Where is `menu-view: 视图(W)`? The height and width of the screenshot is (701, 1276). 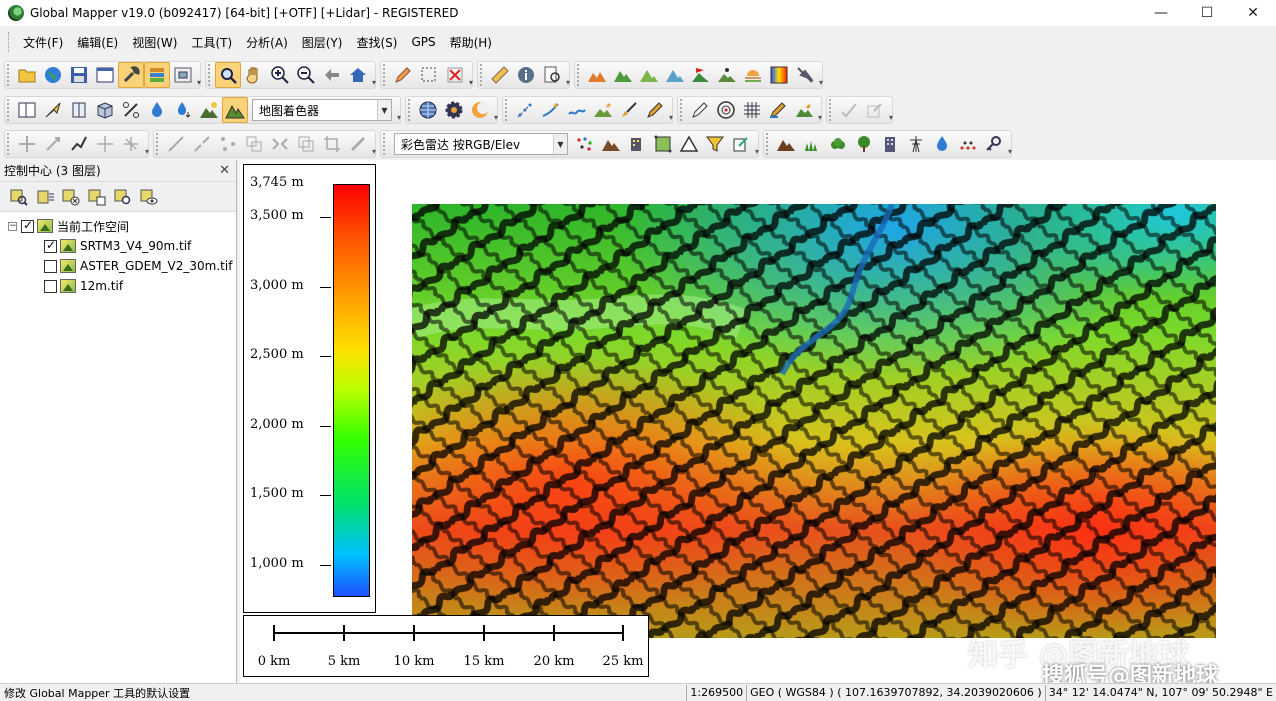
menu-view: 视图(W) is located at coordinates (154, 42).